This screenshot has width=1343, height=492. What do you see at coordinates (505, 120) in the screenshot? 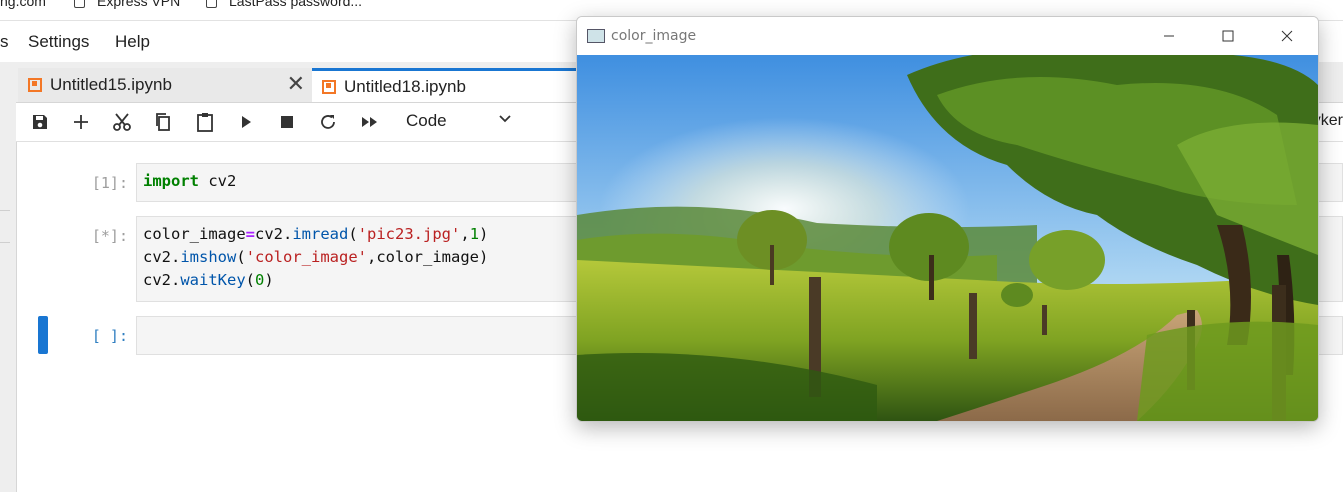
I see `chevron-down-icon` at bounding box center [505, 120].